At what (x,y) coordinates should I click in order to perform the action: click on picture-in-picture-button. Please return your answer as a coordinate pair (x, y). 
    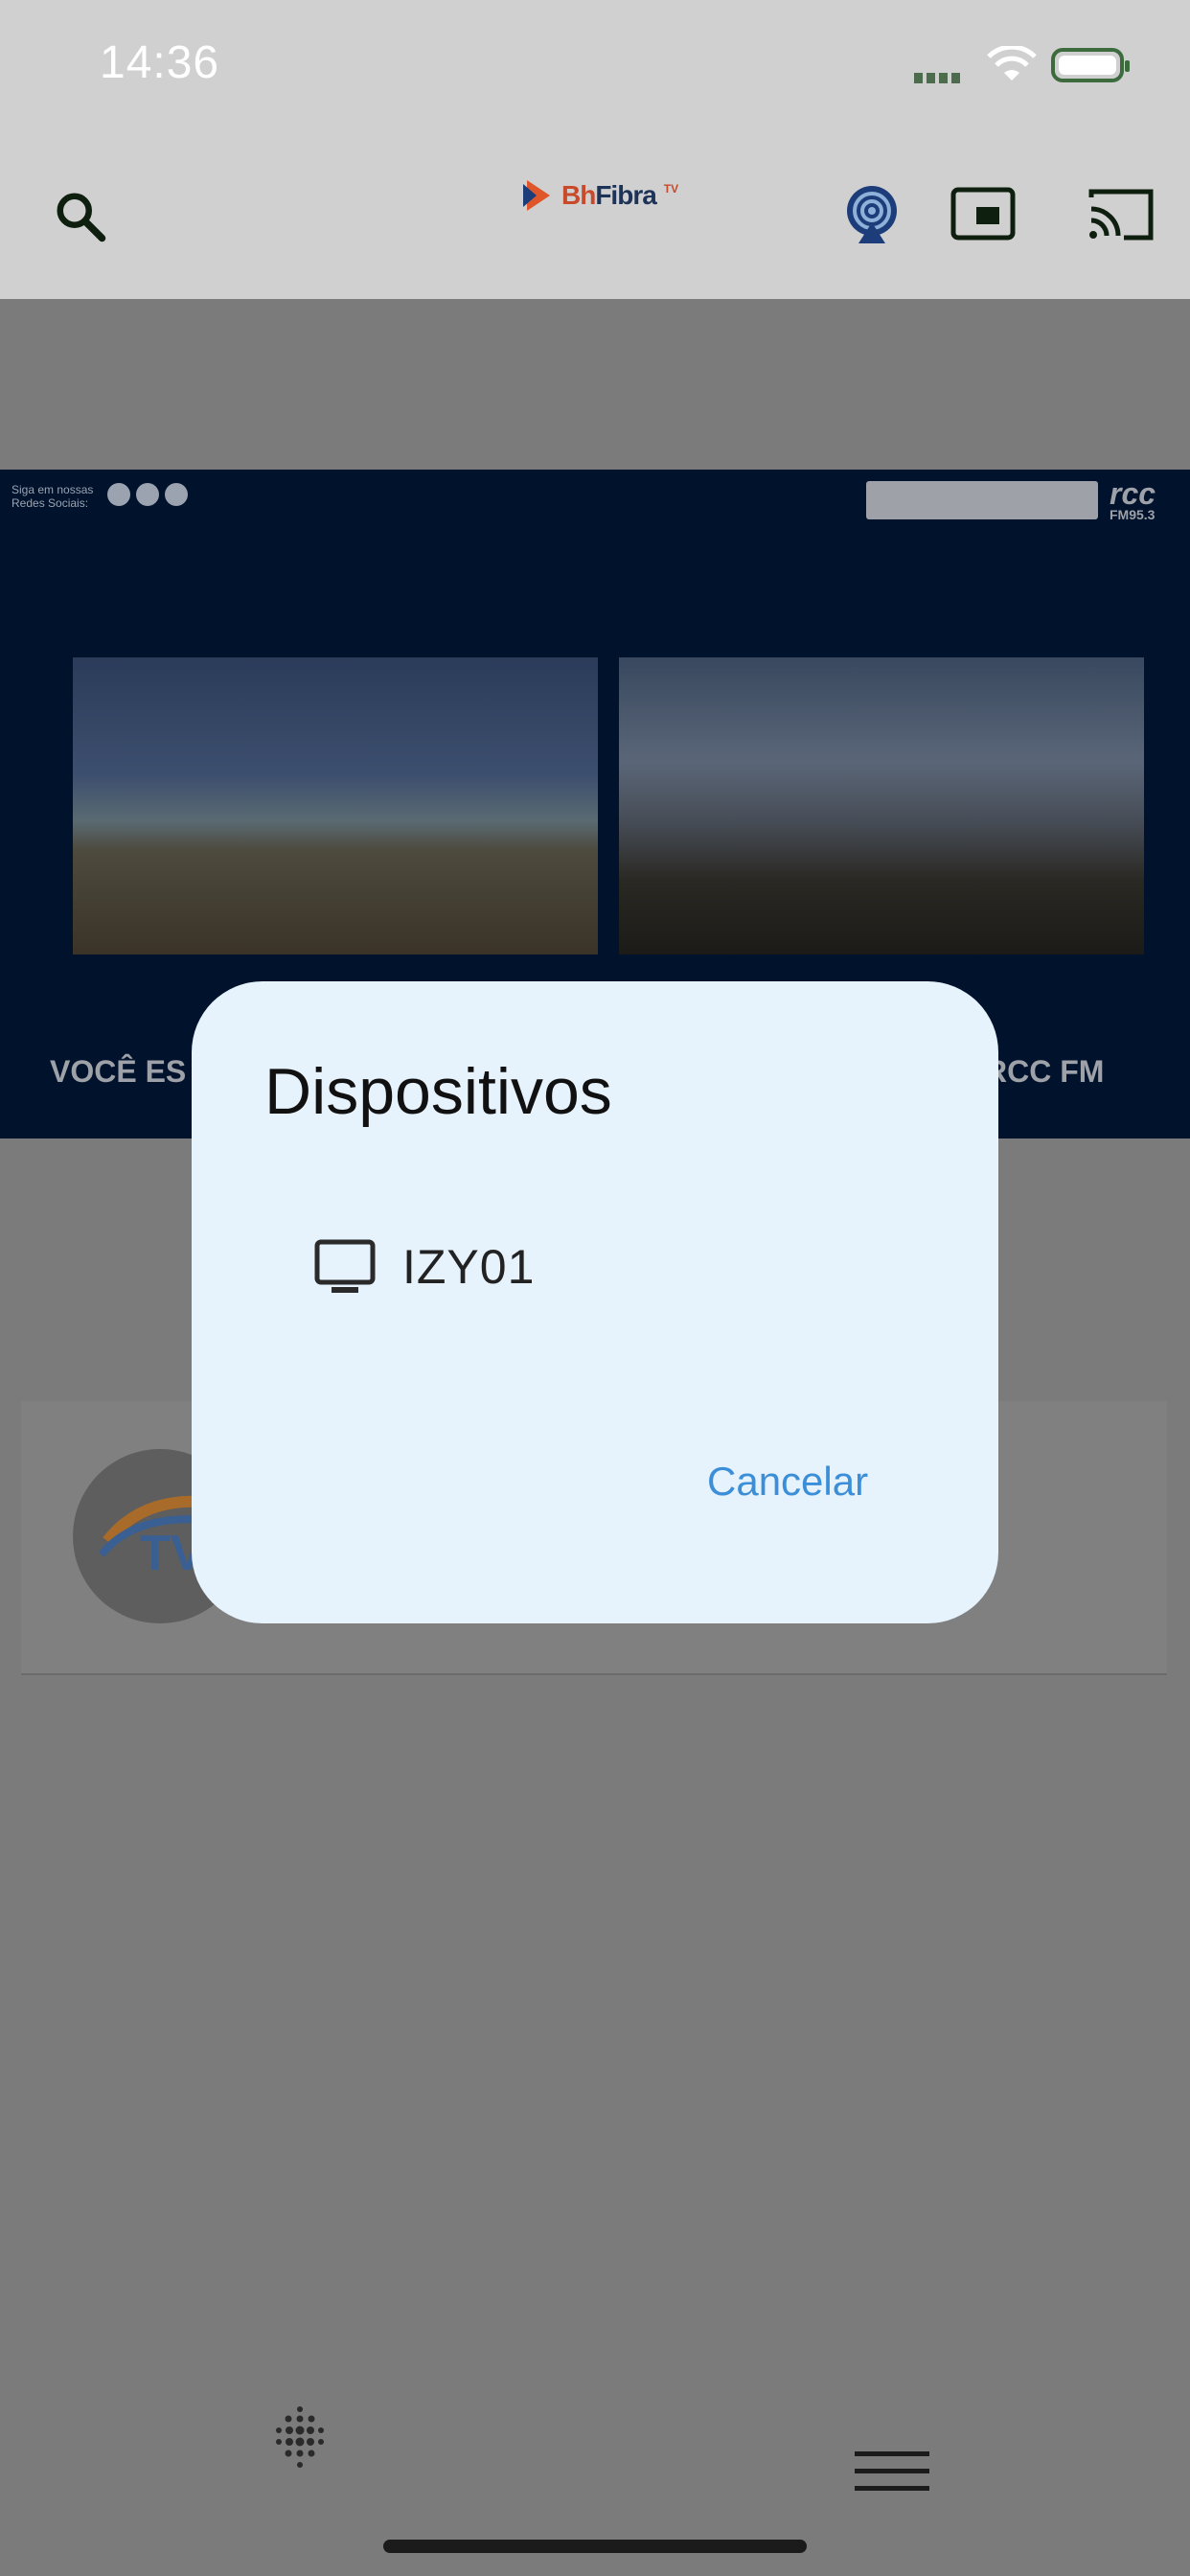
    Looking at the image, I should click on (983, 214).